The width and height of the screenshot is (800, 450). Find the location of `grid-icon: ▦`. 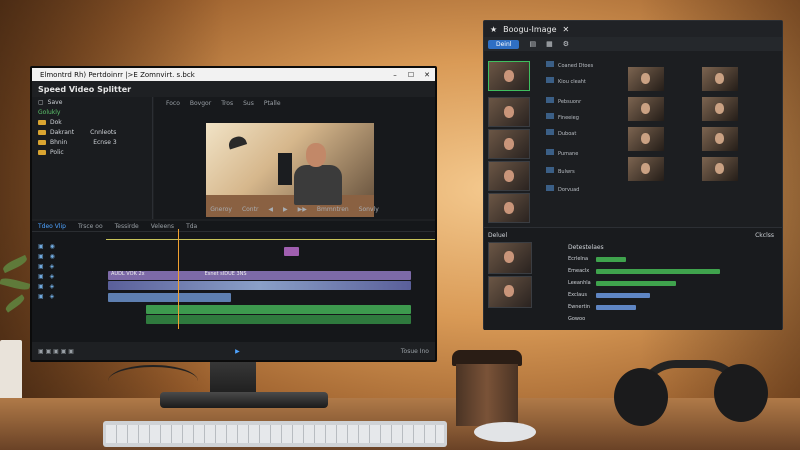

grid-icon: ▦ is located at coordinates (549, 44).